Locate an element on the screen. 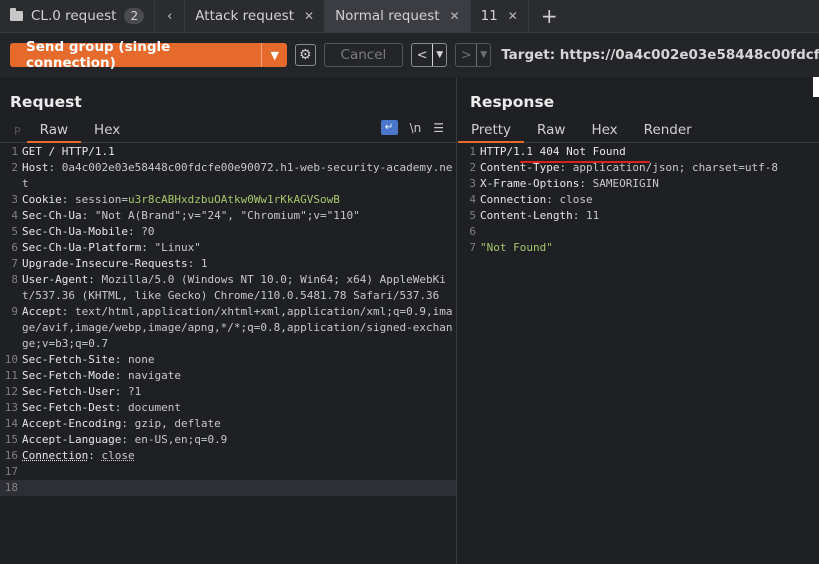  request-title: Request is located at coordinates (46, 102).